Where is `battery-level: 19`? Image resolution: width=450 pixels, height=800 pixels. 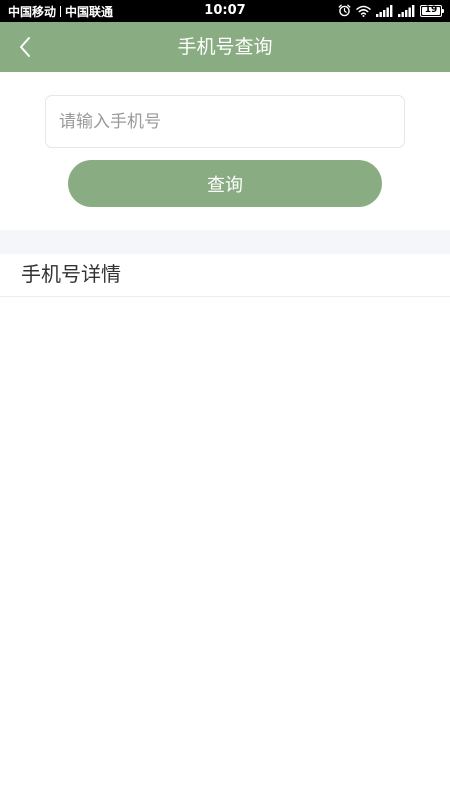 battery-level: 19 is located at coordinates (431, 10).